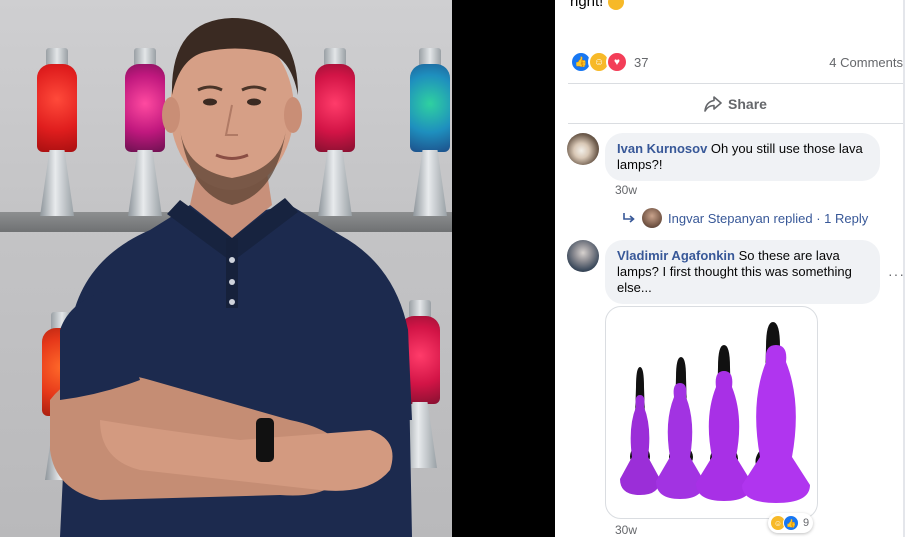 Image resolution: width=905 pixels, height=537 pixels. I want to click on reply-arrow-icon, so click(629, 218).